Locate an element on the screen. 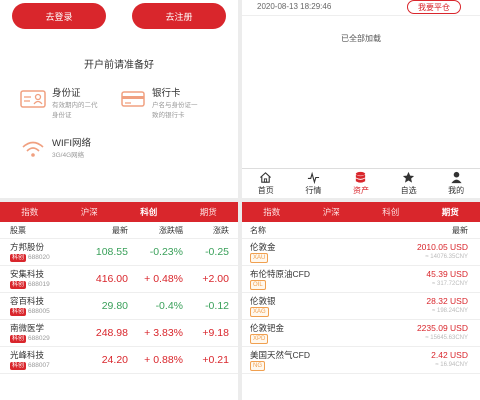  futures-price-cell: 2010.05 USD ≈ 14076.35CNY is located at coordinates (442, 252).